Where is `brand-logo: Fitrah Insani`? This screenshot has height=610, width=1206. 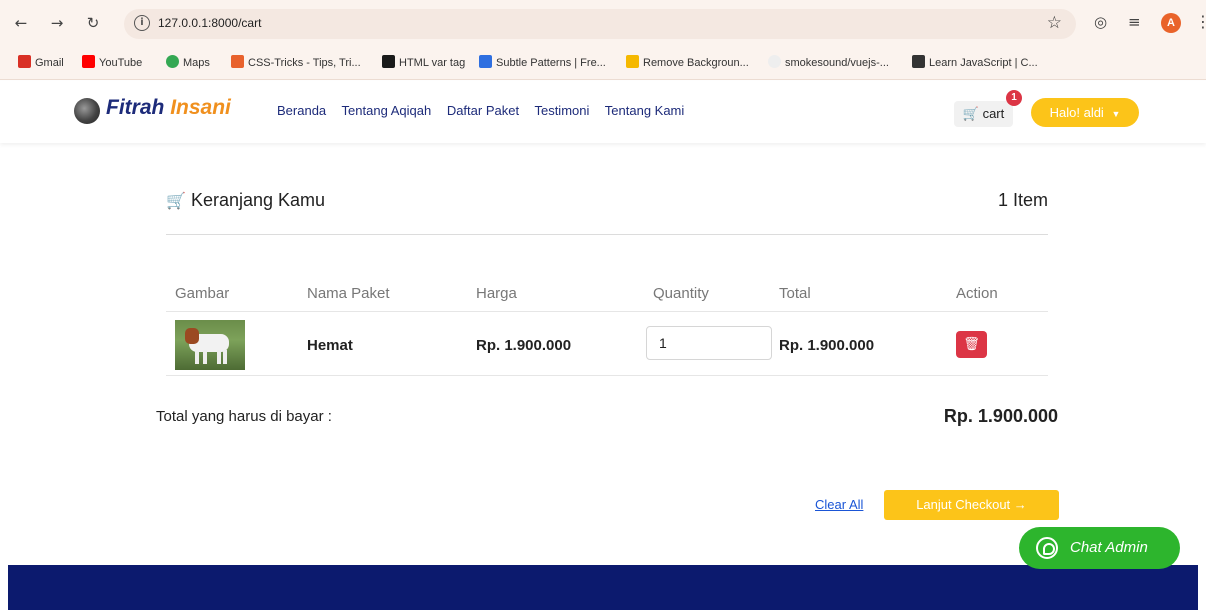 brand-logo: Fitrah Insani is located at coordinates (168, 108).